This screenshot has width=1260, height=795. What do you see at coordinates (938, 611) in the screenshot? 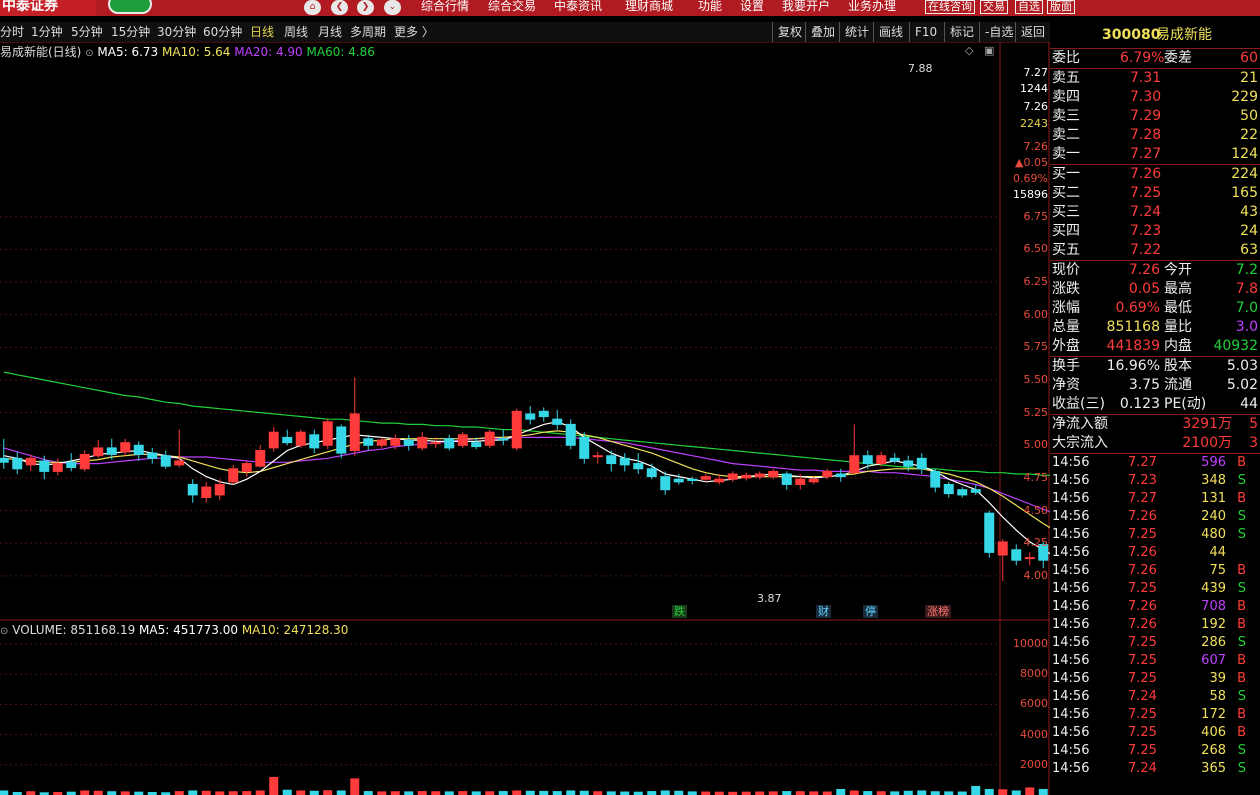
I see `event-marker: 涨榜` at bounding box center [938, 611].